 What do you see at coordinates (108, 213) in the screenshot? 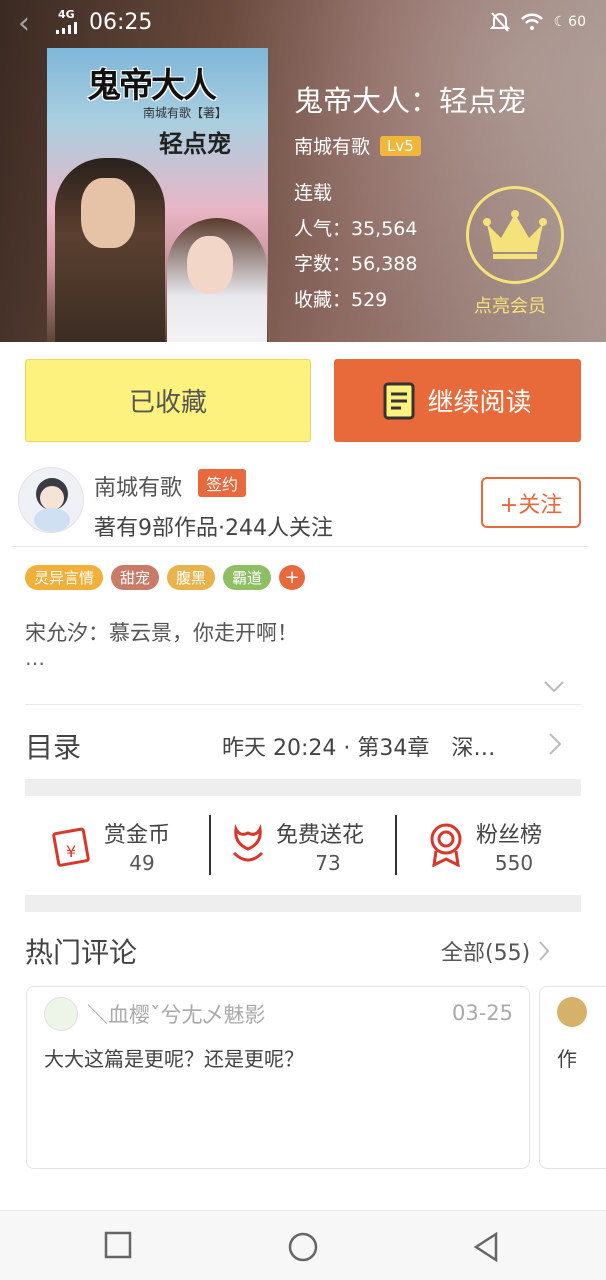
I see `cover-face-man` at bounding box center [108, 213].